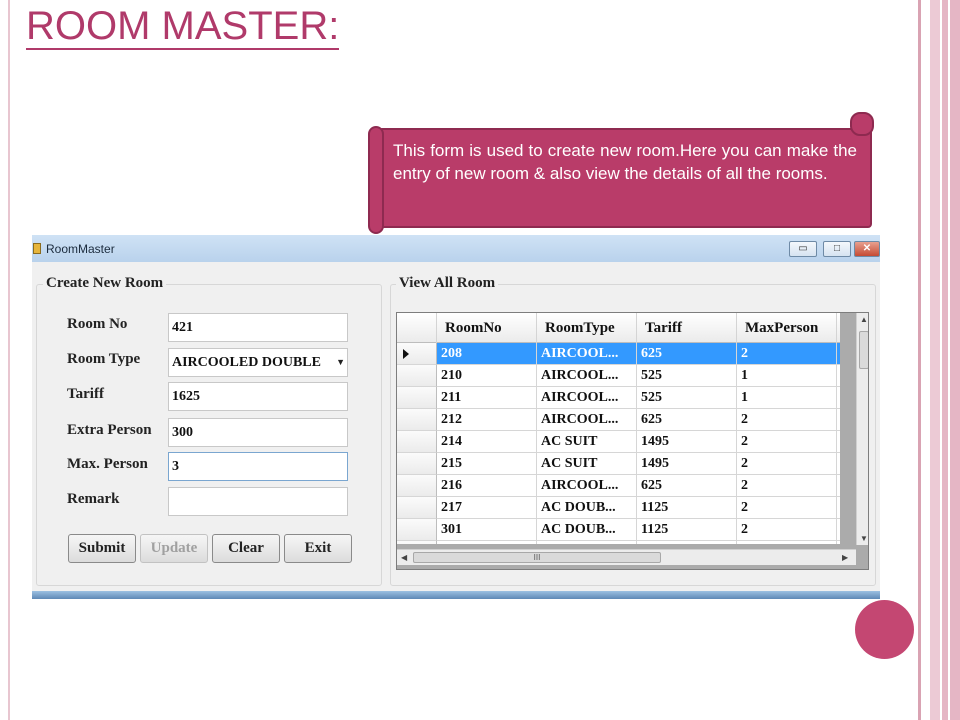 The width and height of the screenshot is (960, 720). Describe the element at coordinates (837, 249) in the screenshot. I see `maximize-button: □` at that location.